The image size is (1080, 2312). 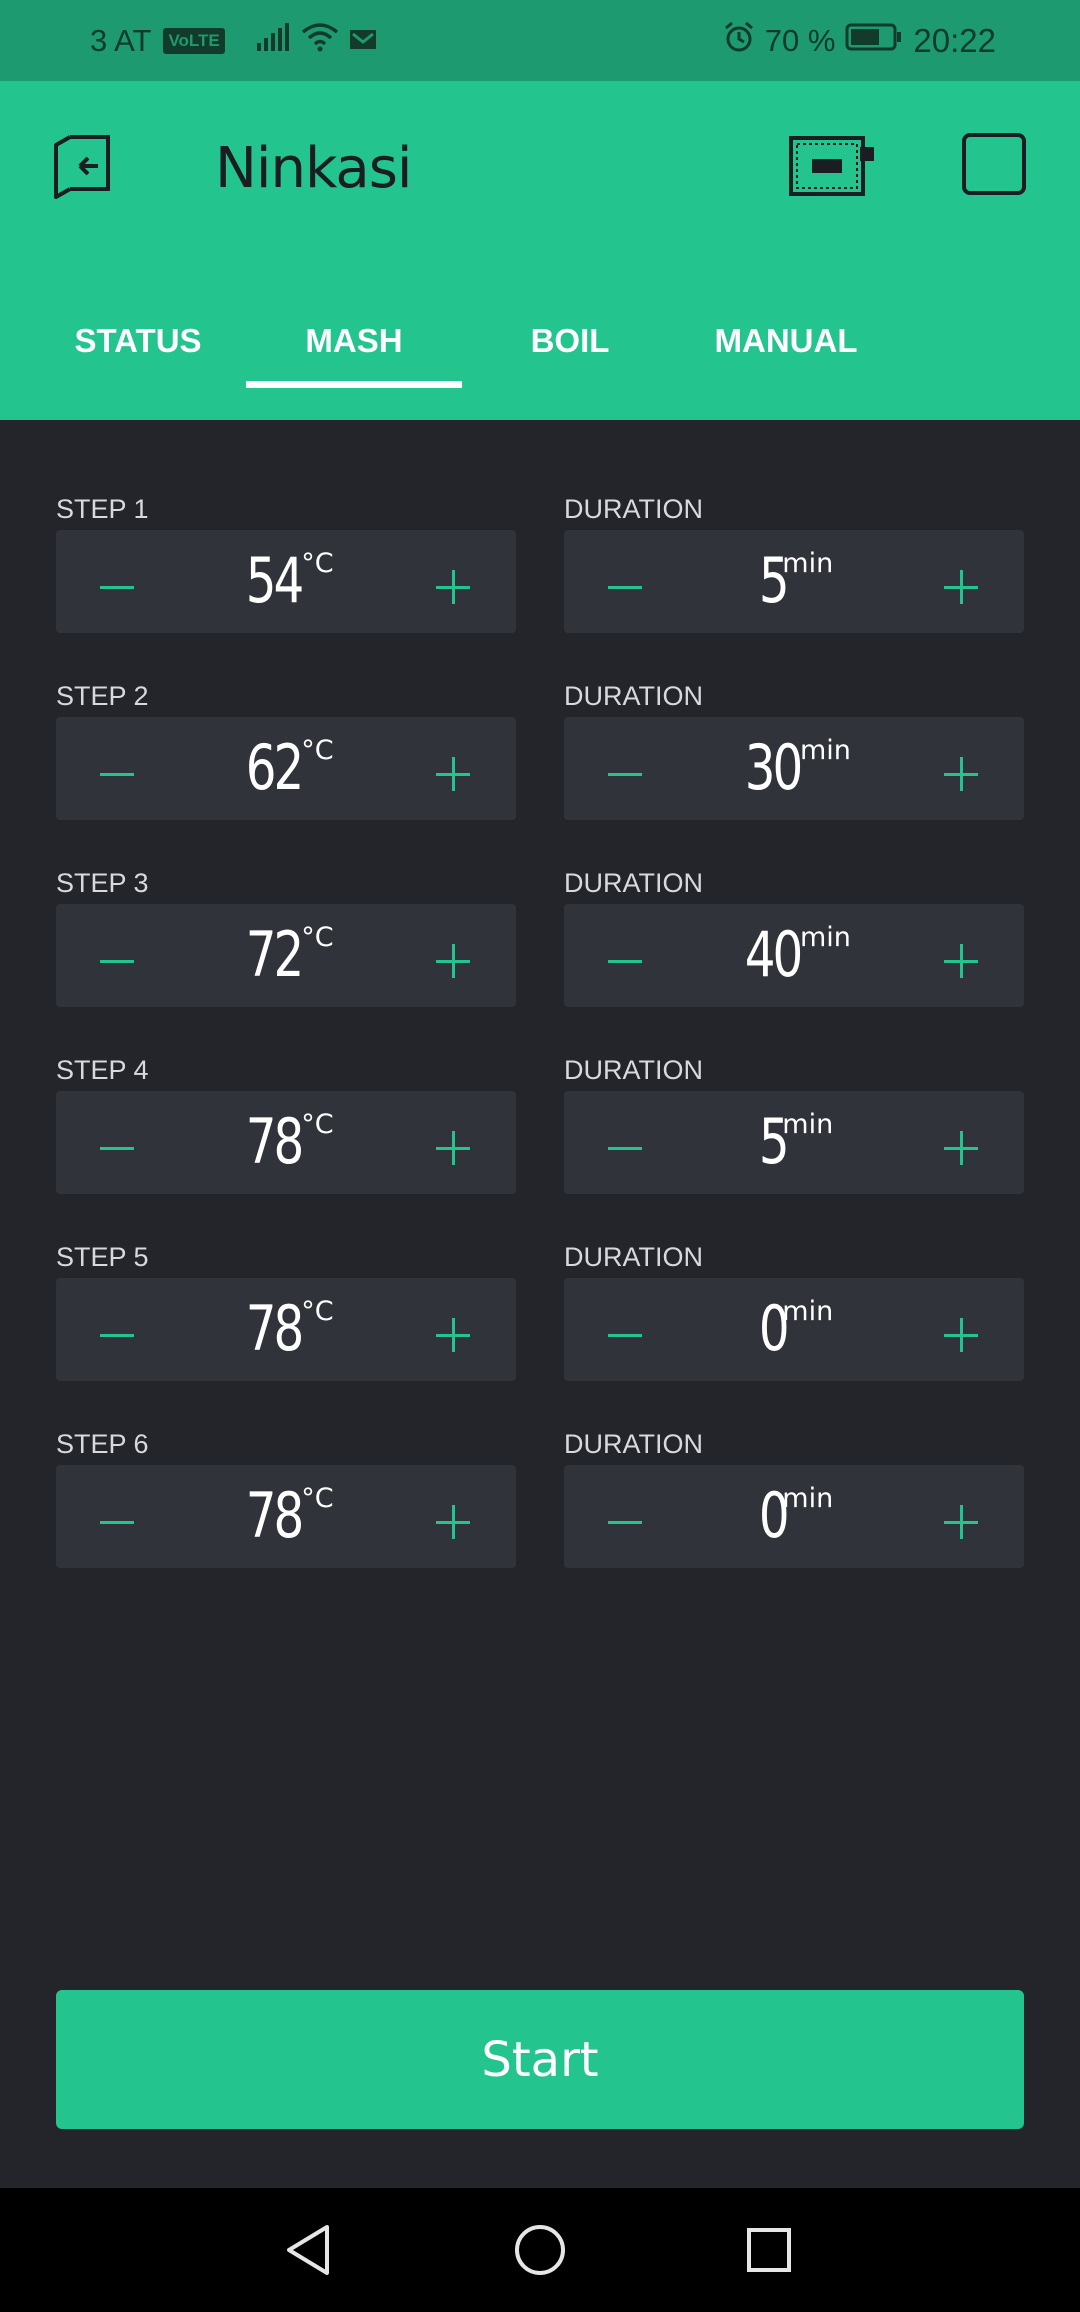 I want to click on clock: 20:22, so click(x=954, y=40).